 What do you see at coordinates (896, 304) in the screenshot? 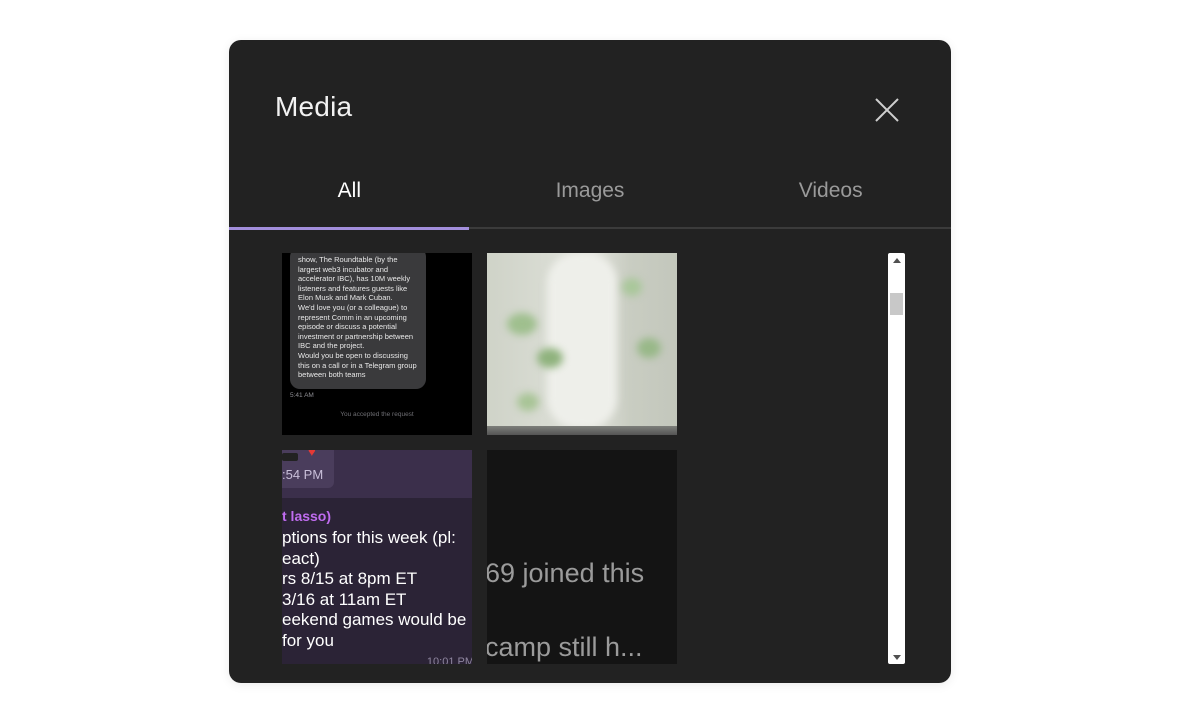
I see `scrollbar-thumb` at bounding box center [896, 304].